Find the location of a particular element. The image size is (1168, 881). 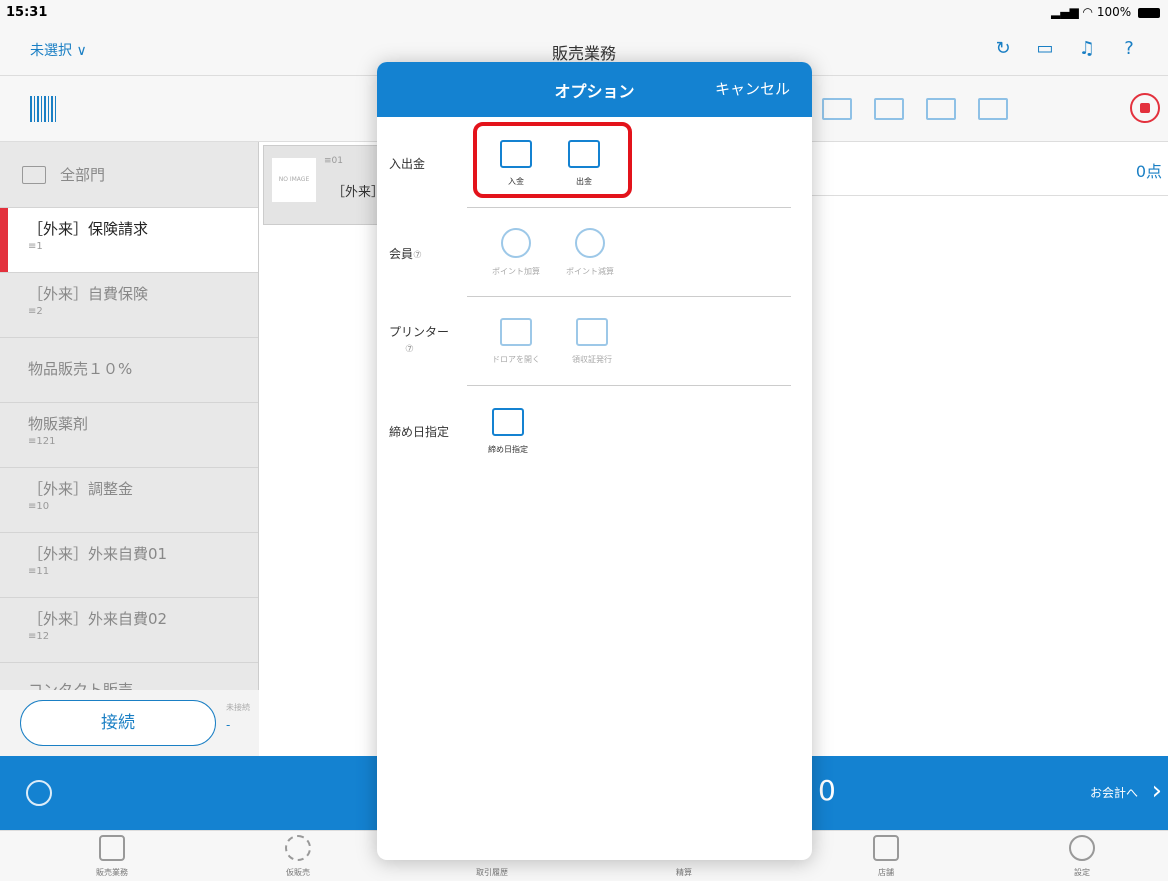

sidebar-item: コンタクト販売 is located at coordinates (129, 676).